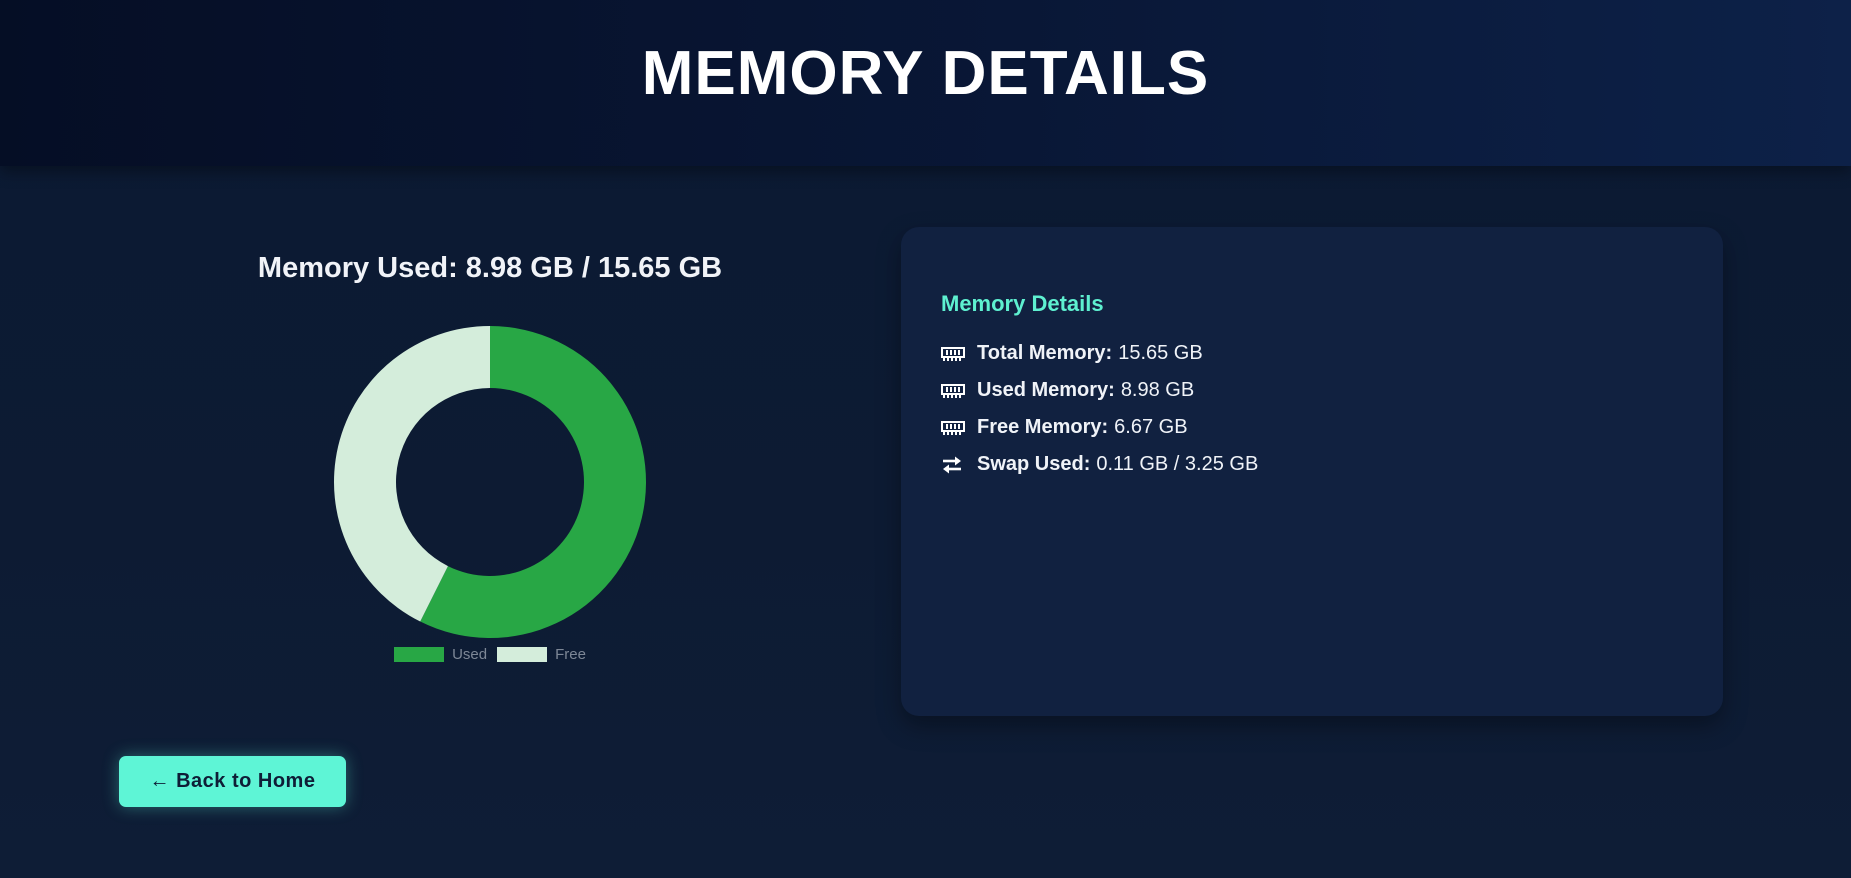  I want to click on legend-label: Free, so click(570, 654).